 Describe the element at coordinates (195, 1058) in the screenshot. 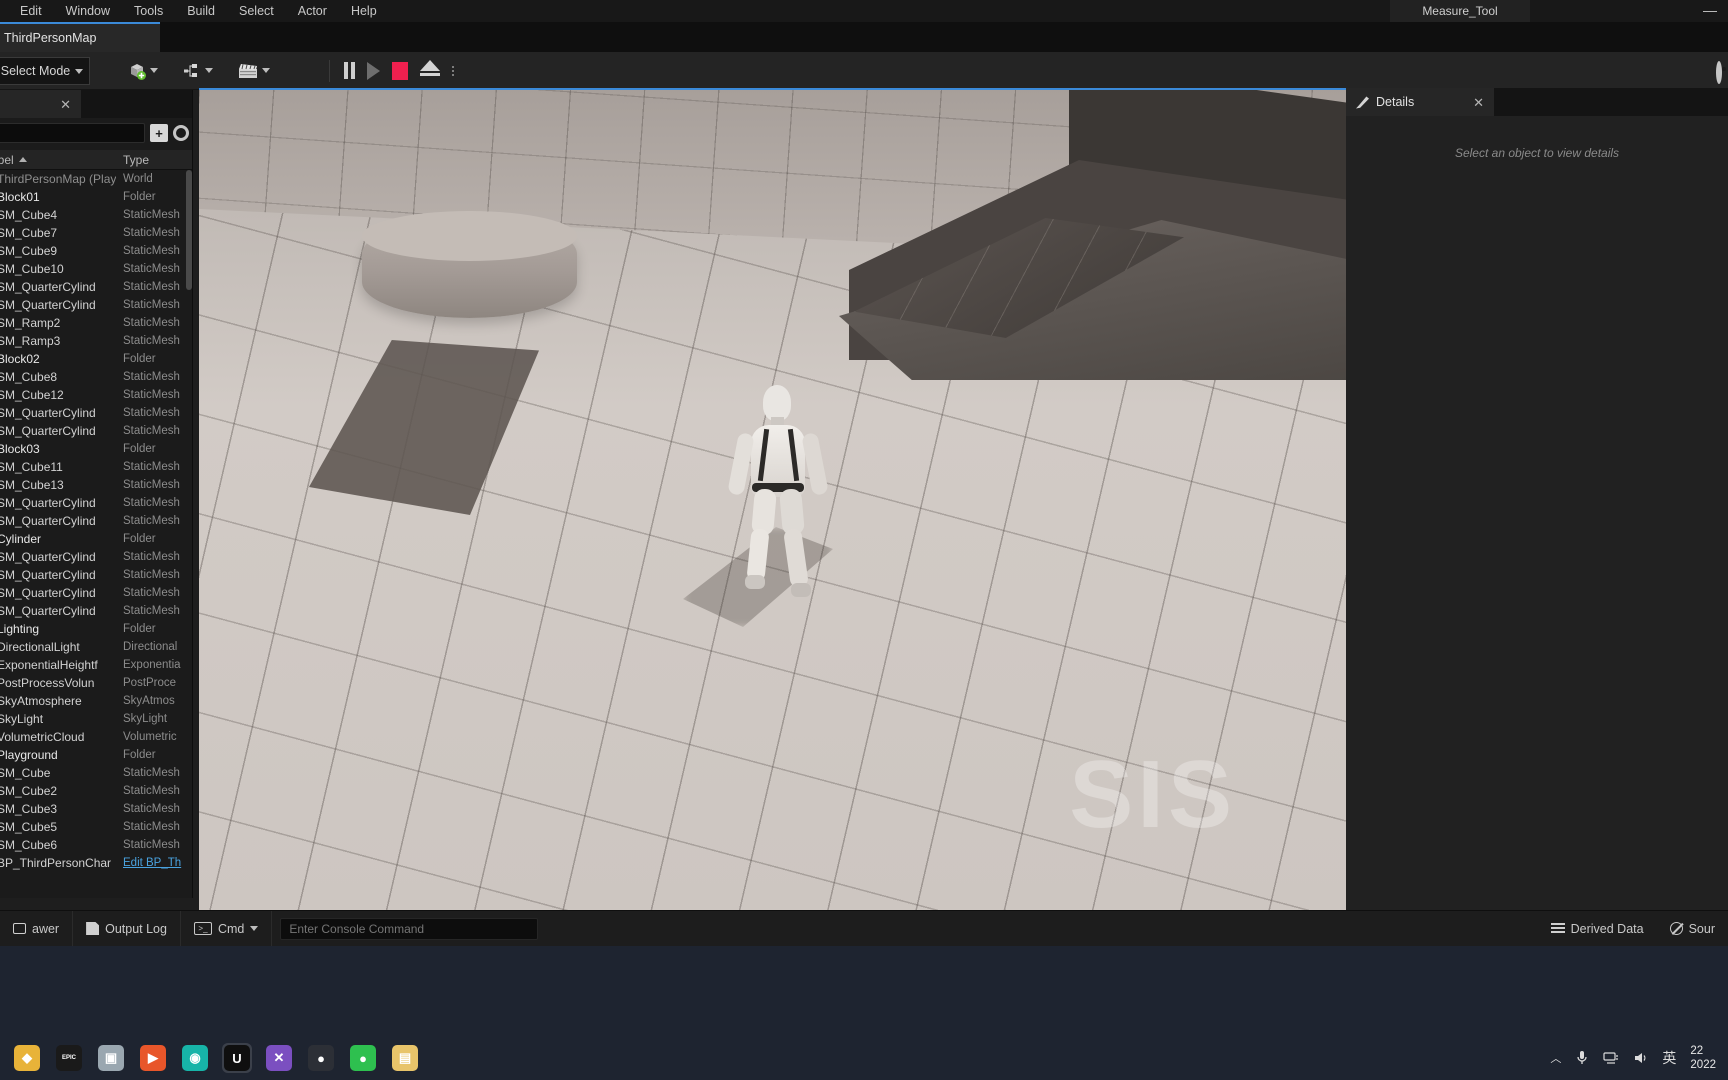

I see `taskbar-app-edge: ◉` at that location.